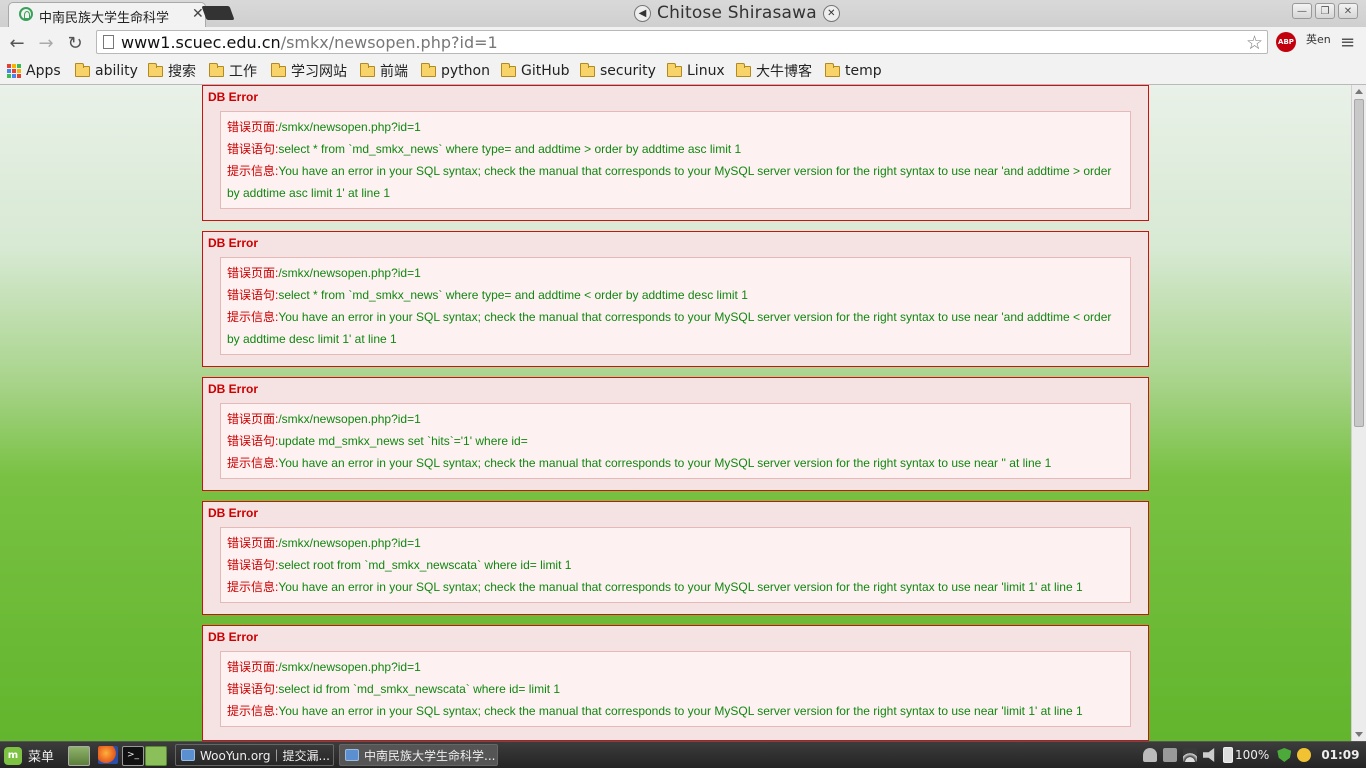 This screenshot has width=1366, height=768. Describe the element at coordinates (628, 71) in the screenshot. I see `bookmark-label: security` at that location.